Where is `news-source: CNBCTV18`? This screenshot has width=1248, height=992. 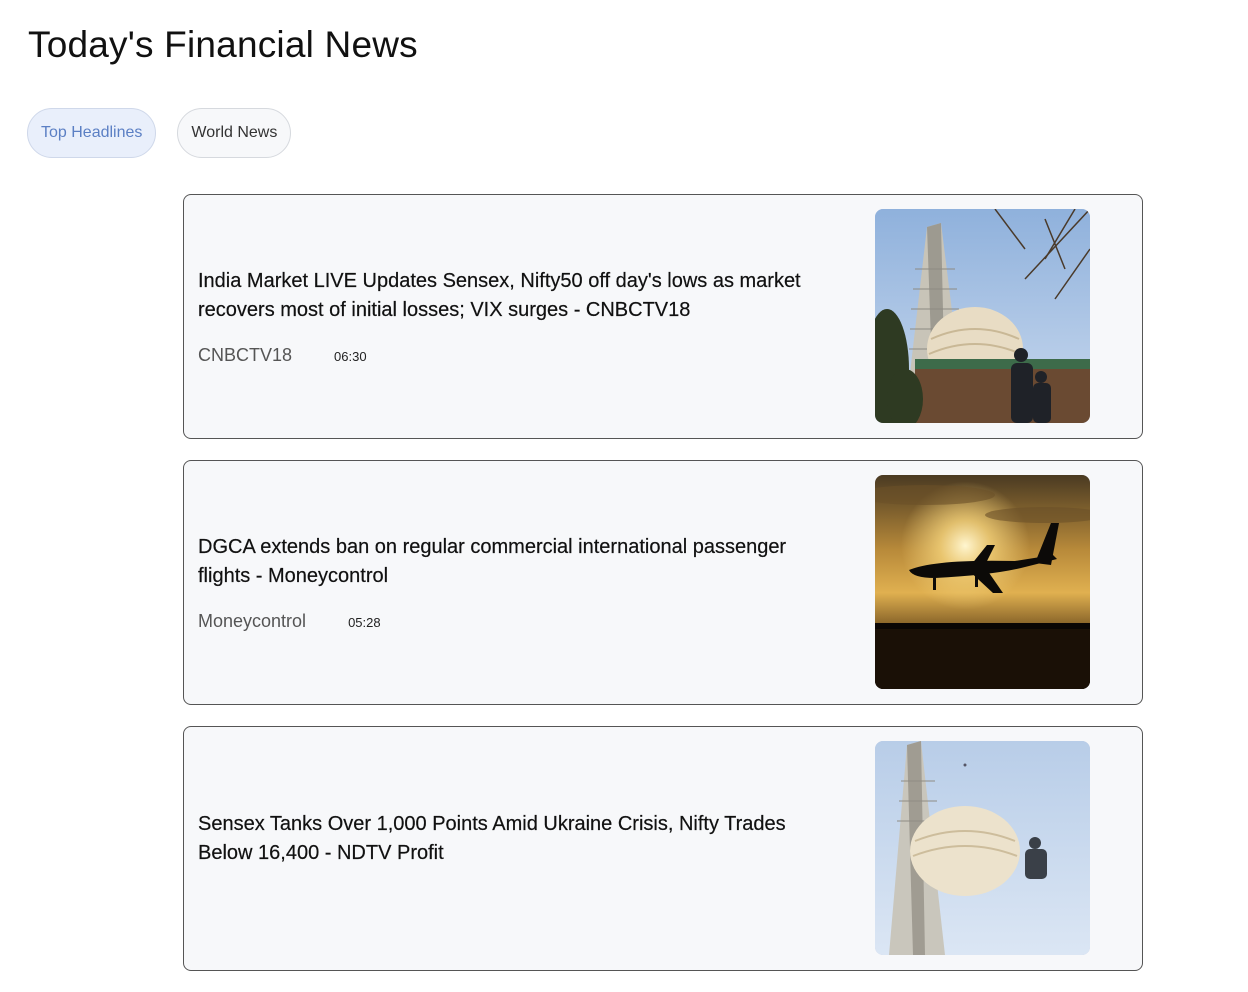 news-source: CNBCTV18 is located at coordinates (245, 355).